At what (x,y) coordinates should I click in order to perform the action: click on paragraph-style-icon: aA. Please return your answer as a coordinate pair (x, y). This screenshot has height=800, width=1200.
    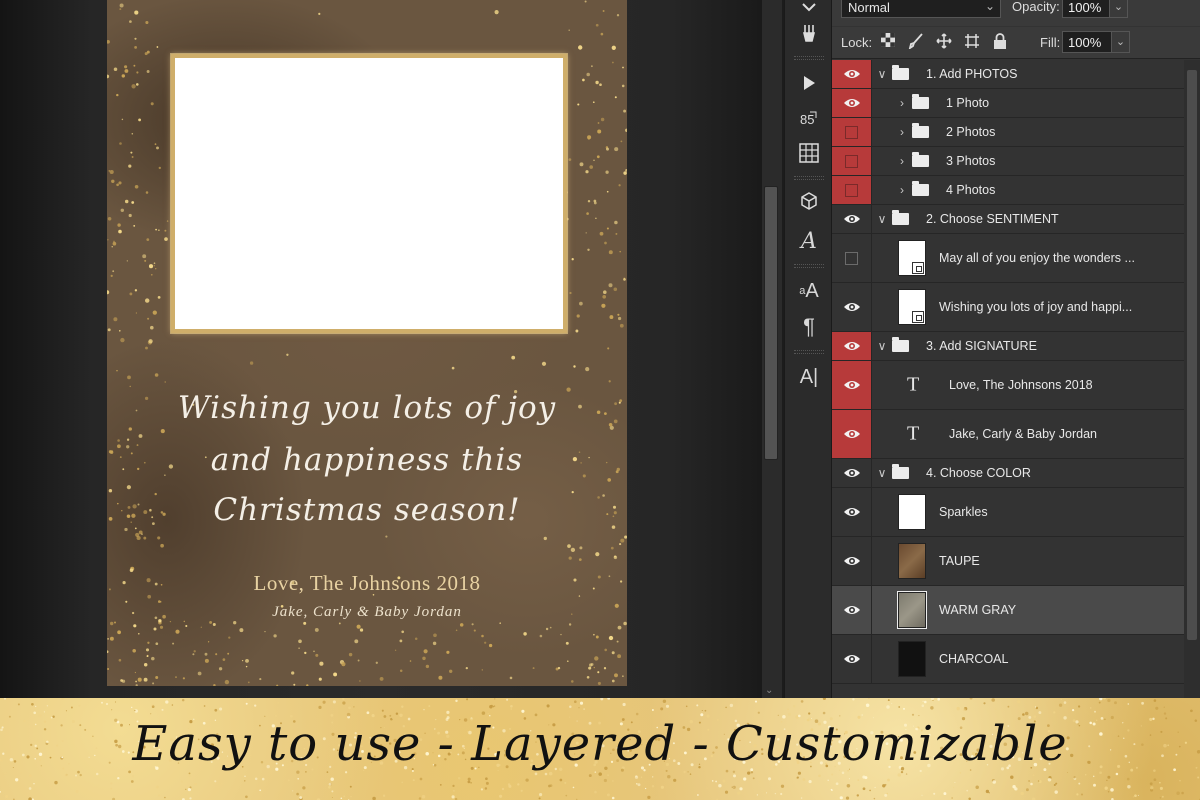
    Looking at the image, I should click on (809, 291).